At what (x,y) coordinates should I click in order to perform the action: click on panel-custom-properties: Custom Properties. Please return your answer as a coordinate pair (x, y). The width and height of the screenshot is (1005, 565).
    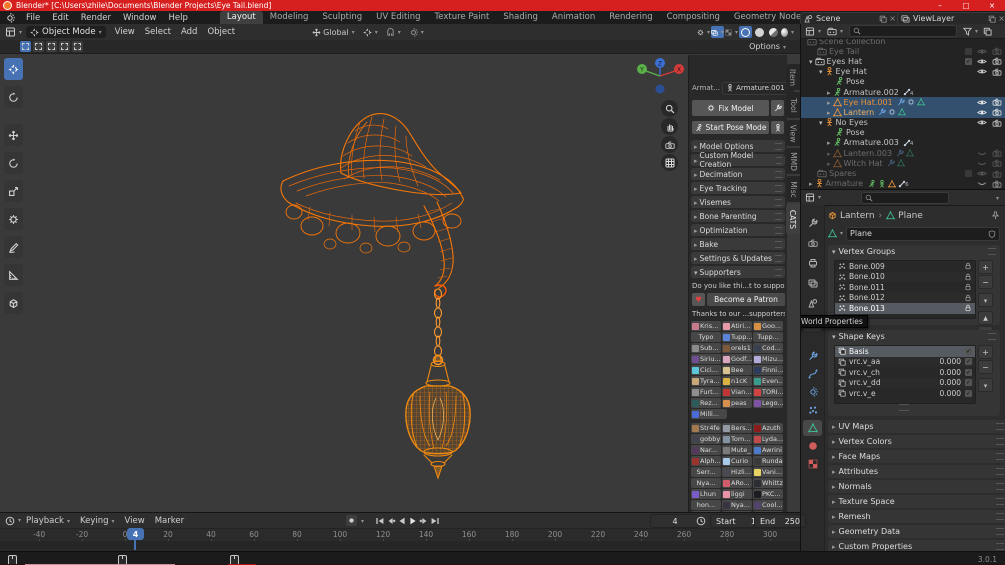
    Looking at the image, I should click on (916, 545).